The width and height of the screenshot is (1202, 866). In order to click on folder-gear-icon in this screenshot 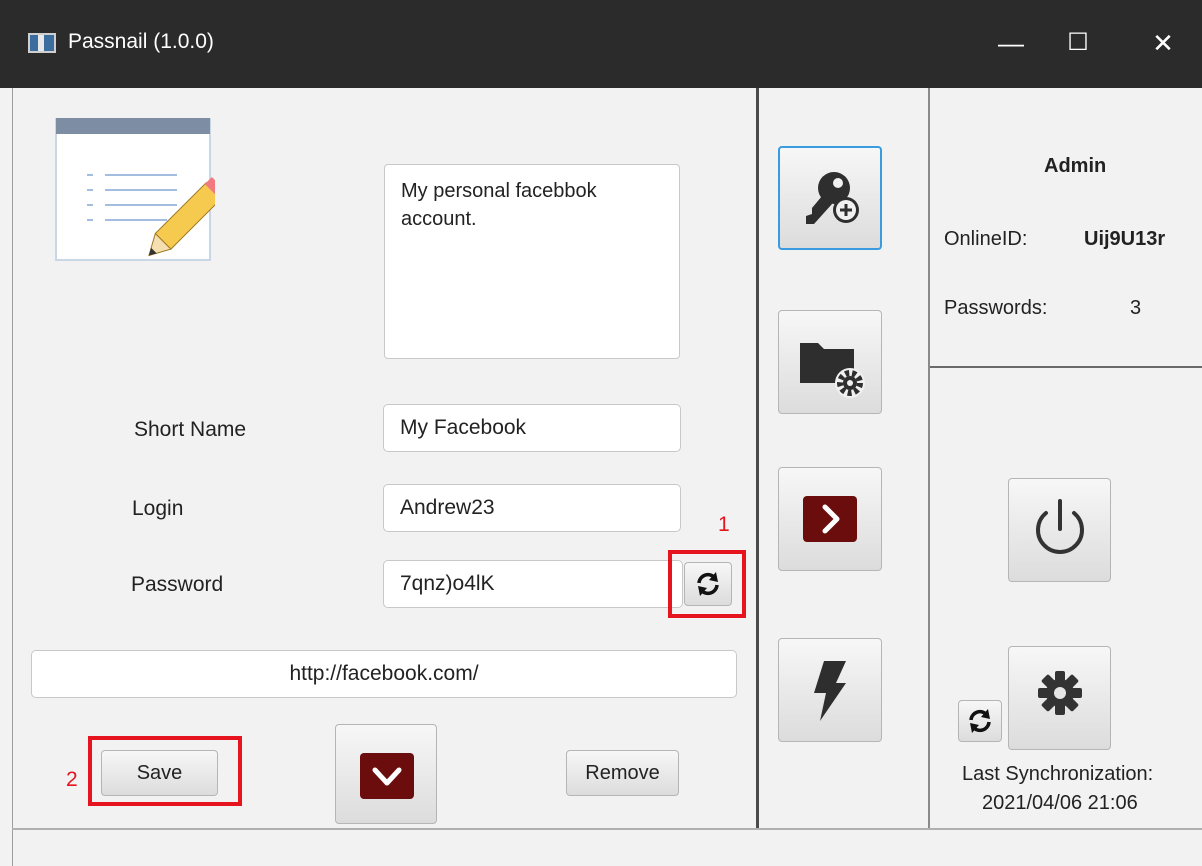, I will do `click(832, 370)`.